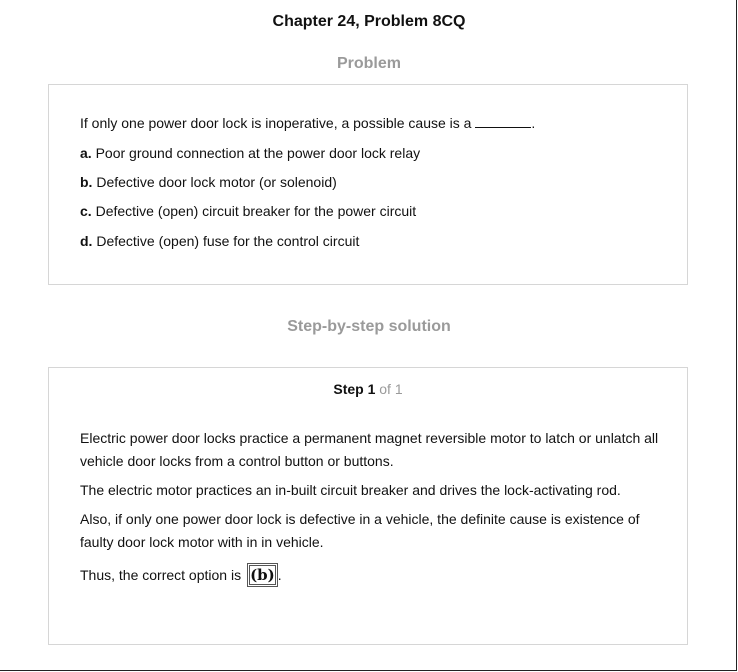 This screenshot has width=738, height=672. Describe the element at coordinates (262, 575) in the screenshot. I see `answer-box: (b)` at that location.